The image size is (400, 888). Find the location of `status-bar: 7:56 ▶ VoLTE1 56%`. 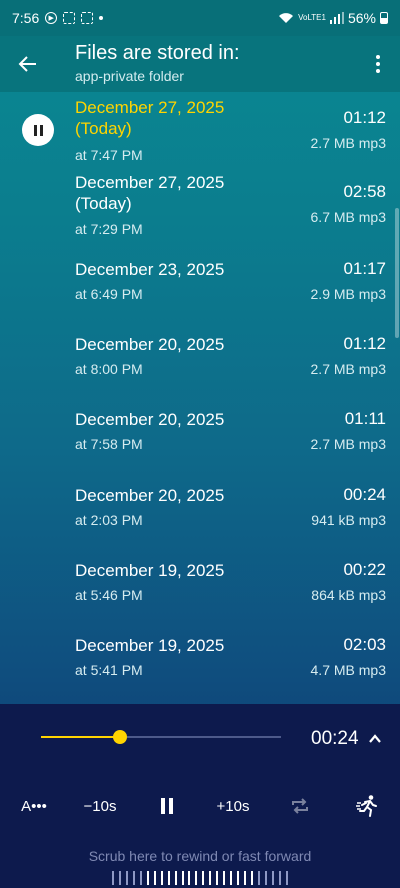

status-bar: 7:56 ▶ VoLTE1 56% is located at coordinates (200, 18).